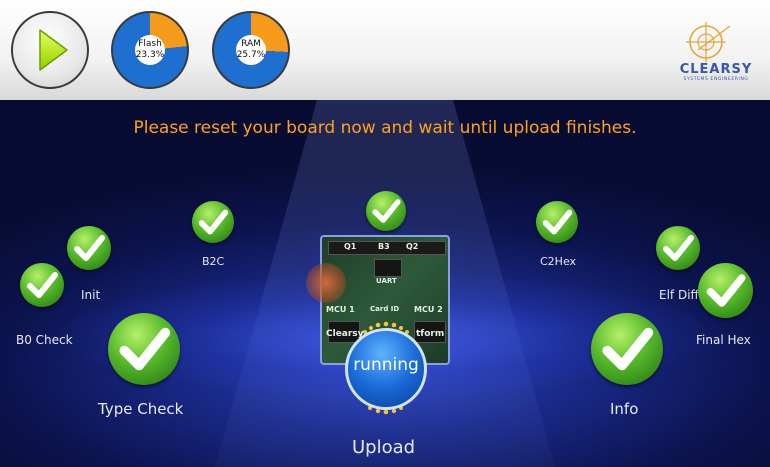 The width and height of the screenshot is (770, 467). What do you see at coordinates (89, 248) in the screenshot?
I see `init-success-icon` at bounding box center [89, 248].